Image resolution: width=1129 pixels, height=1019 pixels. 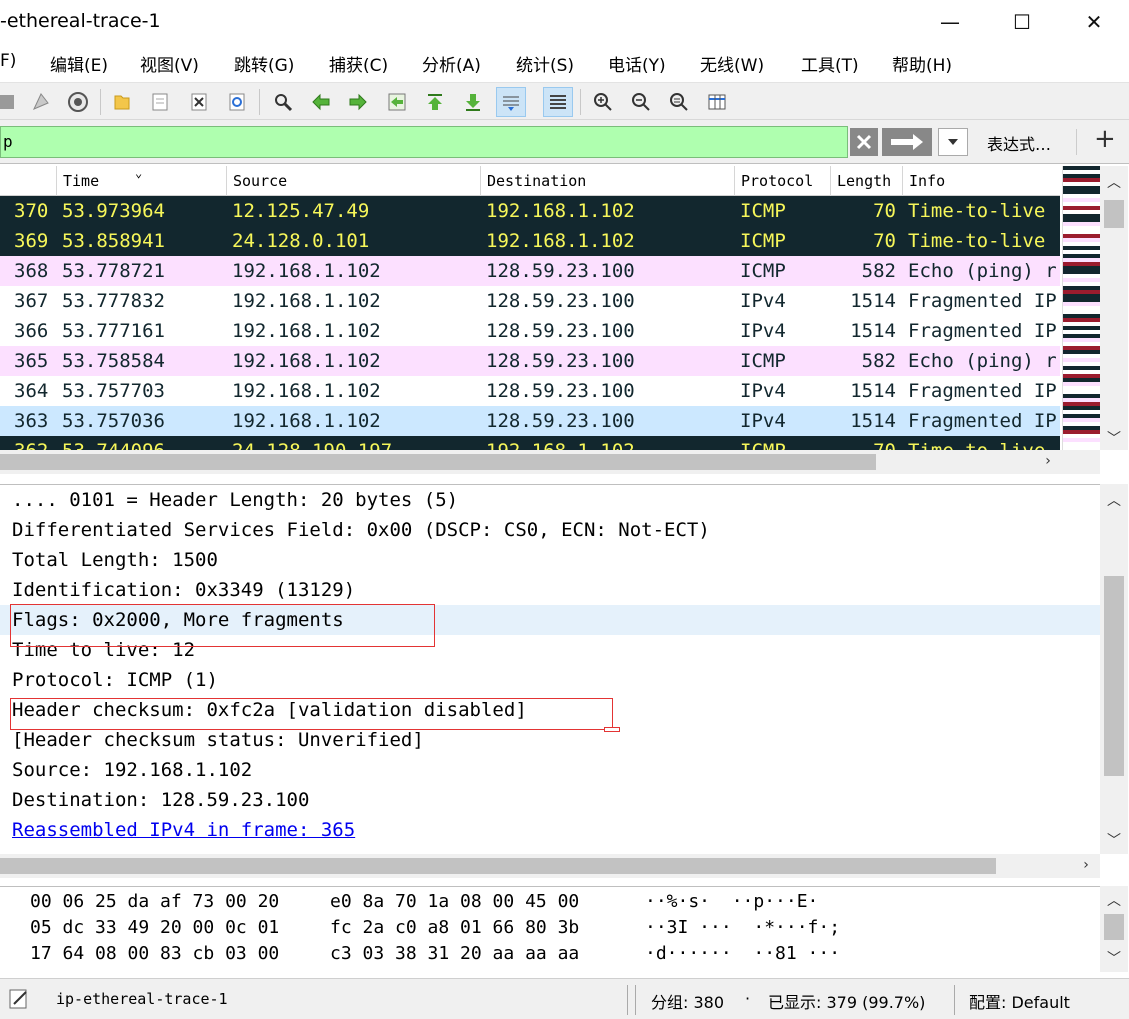 I want to click on go-last-packet-icon, so click(x=473, y=102).